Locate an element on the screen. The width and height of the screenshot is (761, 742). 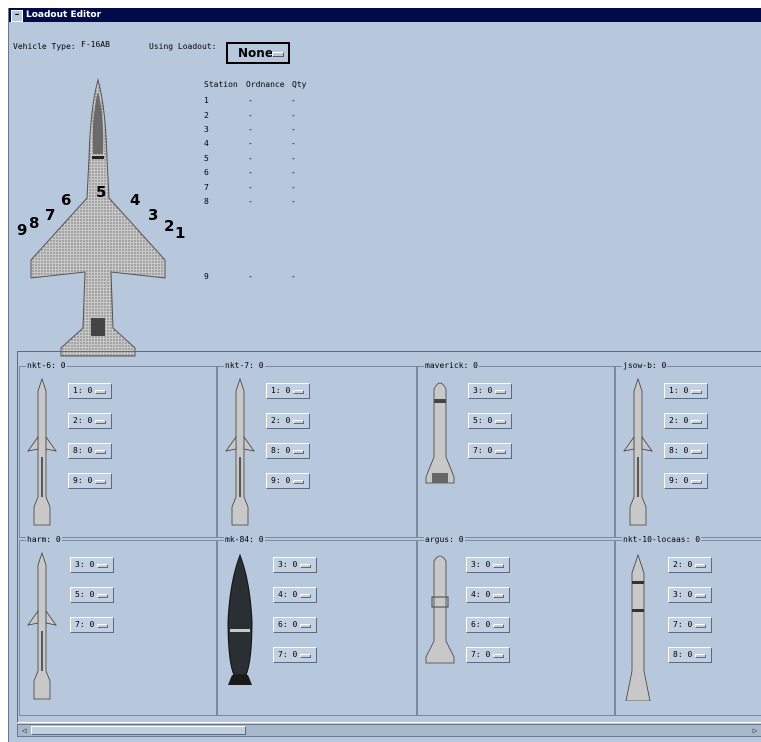
weapon-panel-title: nkt-10-locaas: 0 is located at coordinates (662, 539).